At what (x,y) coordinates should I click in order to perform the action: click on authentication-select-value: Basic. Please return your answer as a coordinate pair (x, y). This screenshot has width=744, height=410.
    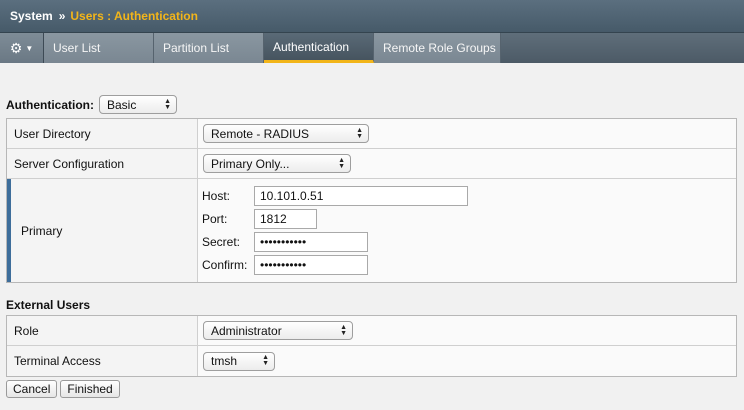
    Looking at the image, I should click on (122, 104).